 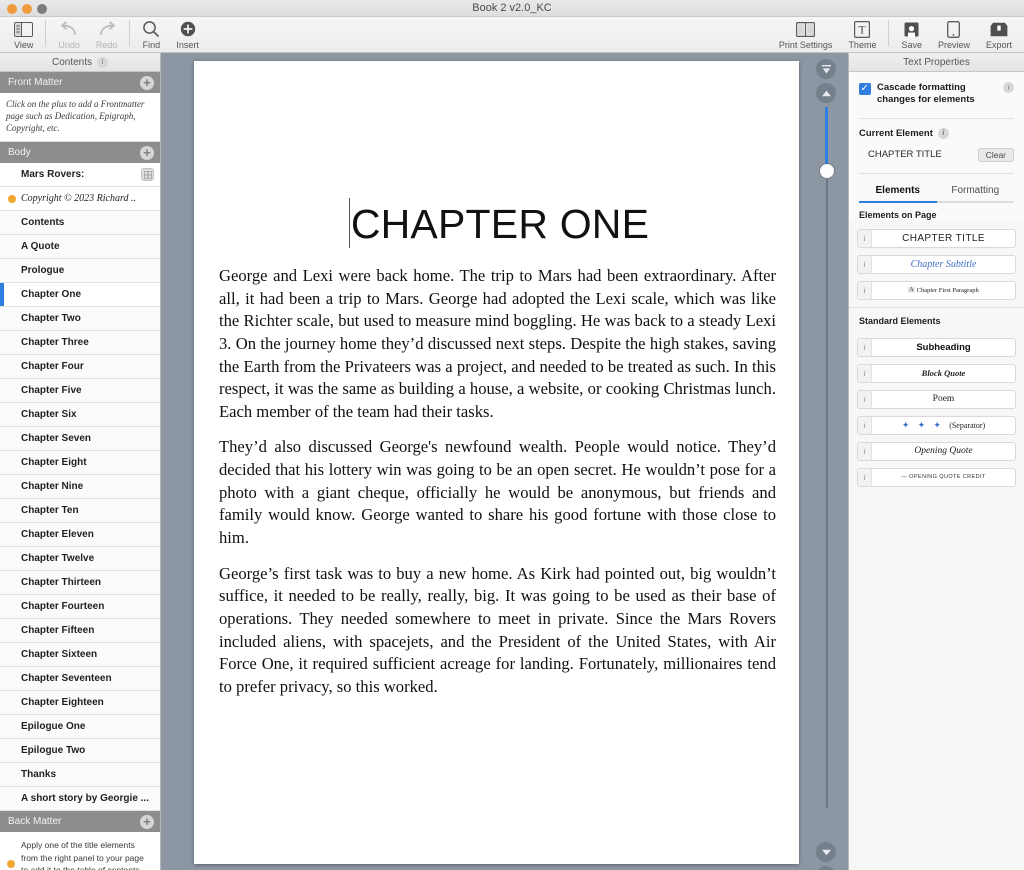 What do you see at coordinates (512, 8) in the screenshot?
I see `window-titlebar: Book 2 v2.0_KC` at bounding box center [512, 8].